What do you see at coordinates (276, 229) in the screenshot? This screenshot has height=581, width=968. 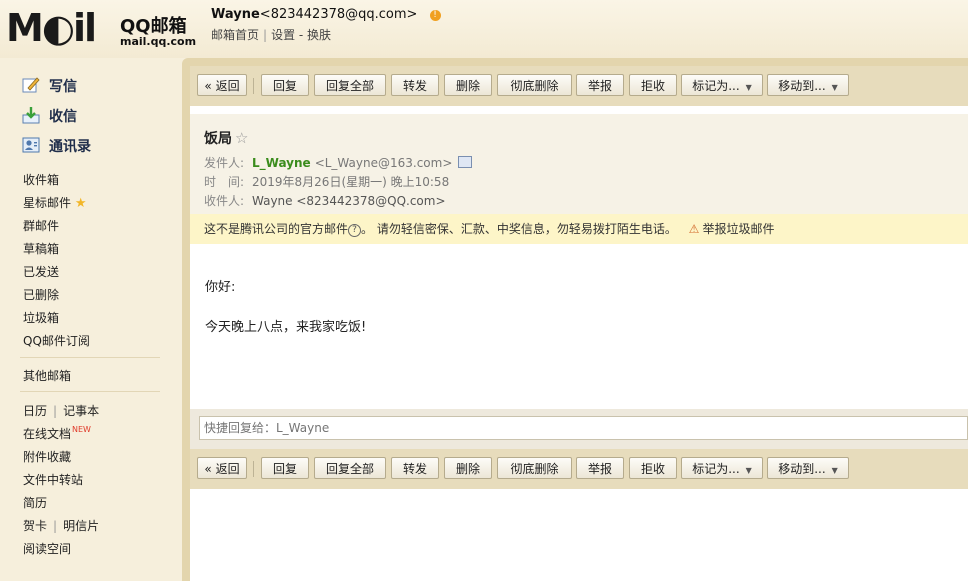 I see `notice-text: 这不是腾讯公司的官方邮件` at bounding box center [276, 229].